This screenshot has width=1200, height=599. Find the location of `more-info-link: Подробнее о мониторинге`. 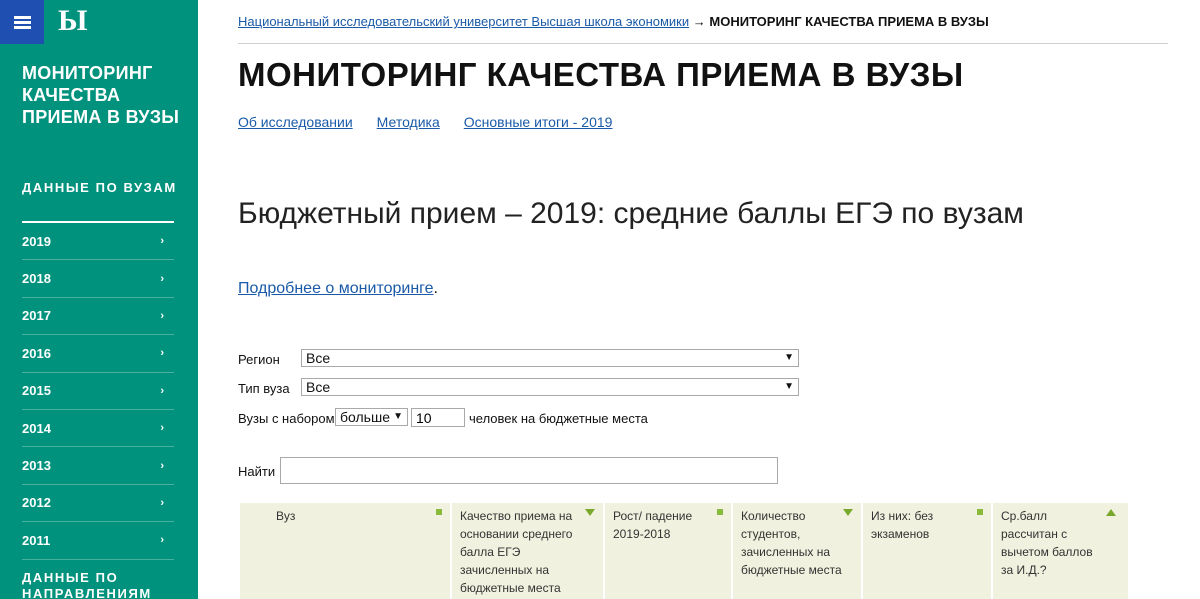

more-info-link: Подробнее о мониторинге is located at coordinates (336, 288).